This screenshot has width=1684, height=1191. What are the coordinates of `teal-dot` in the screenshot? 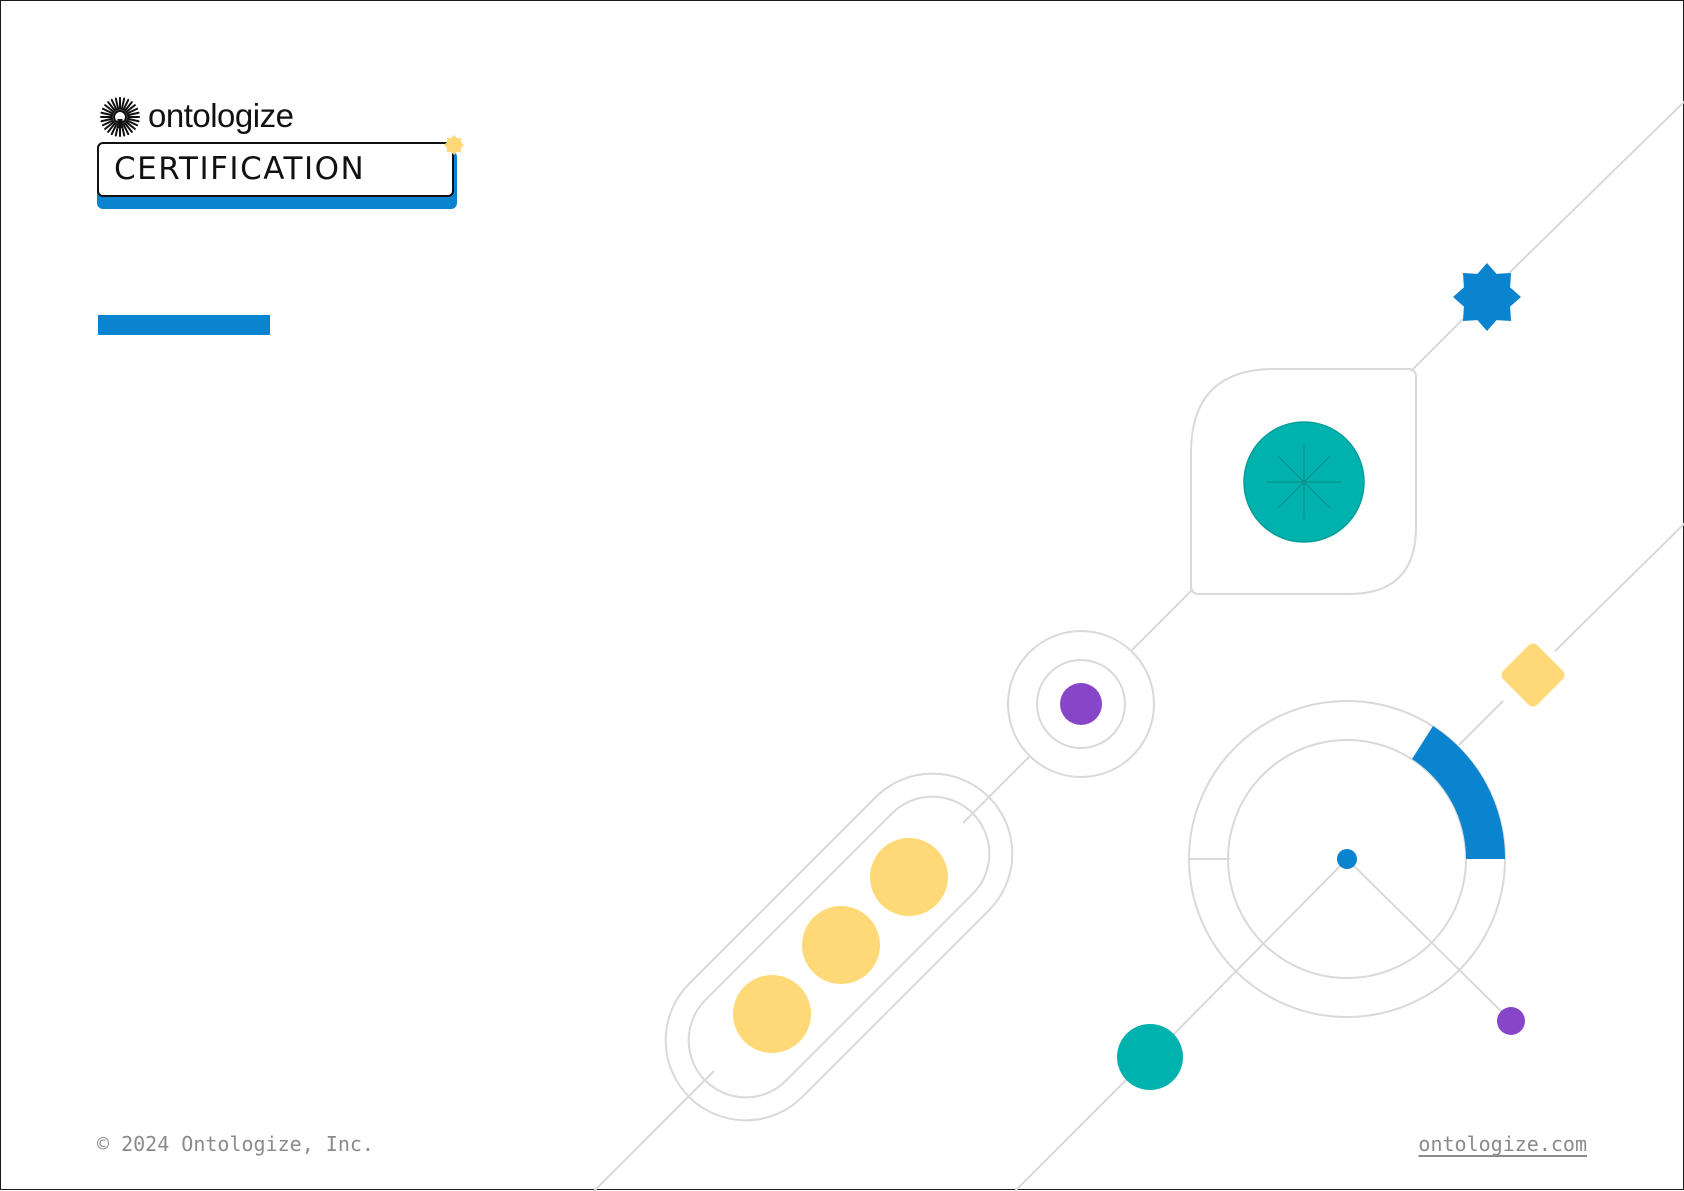 It's located at (1150, 1057).